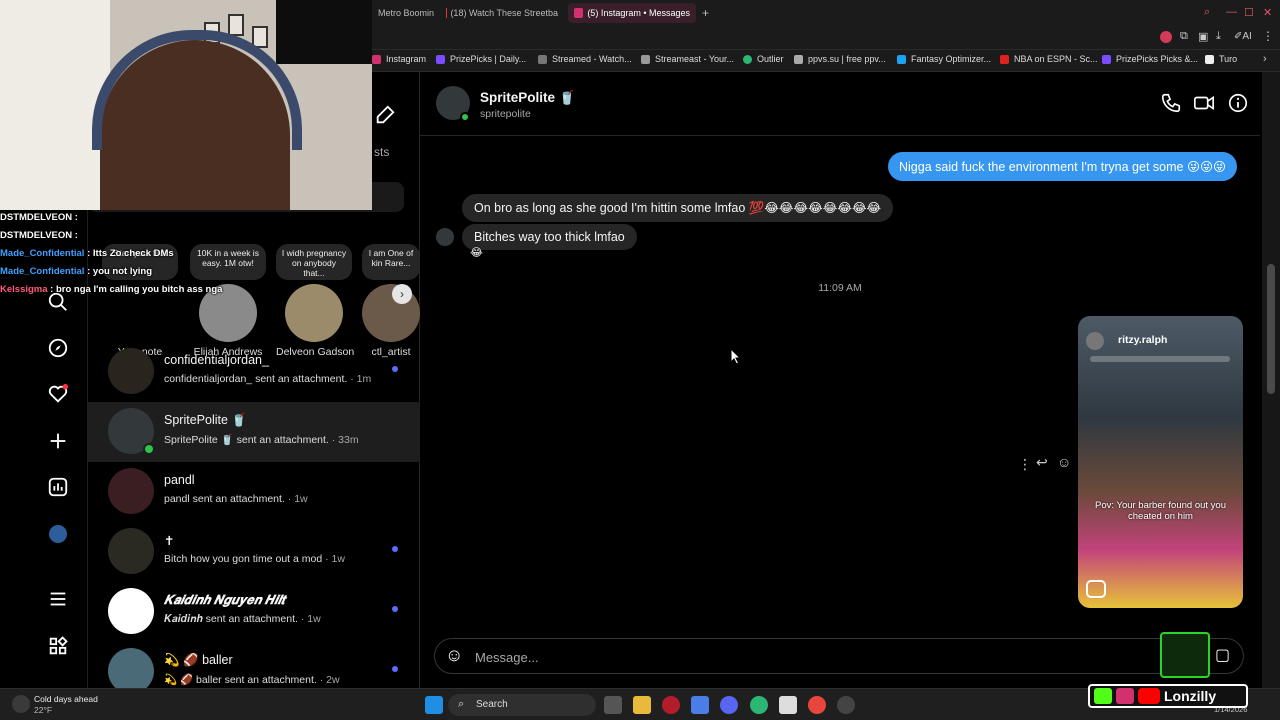  What do you see at coordinates (671, 705) in the screenshot?
I see `opera-icon` at bounding box center [671, 705].